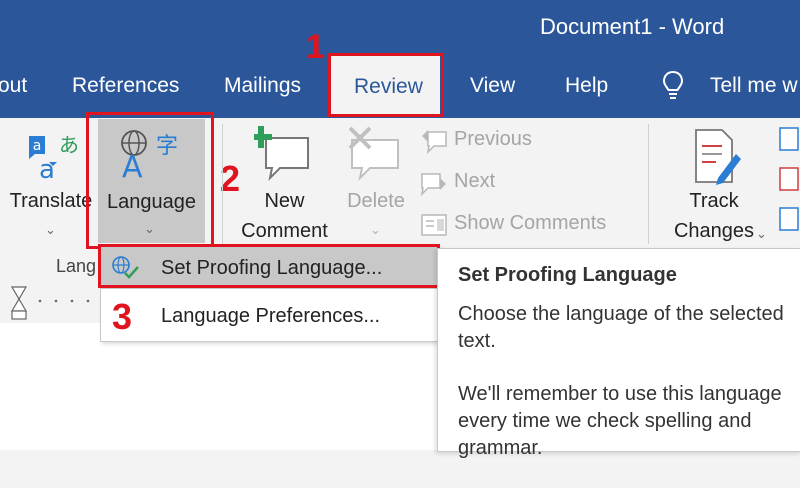 This screenshot has height=488, width=800. I want to click on svg-text: あ, so click(68, 145).